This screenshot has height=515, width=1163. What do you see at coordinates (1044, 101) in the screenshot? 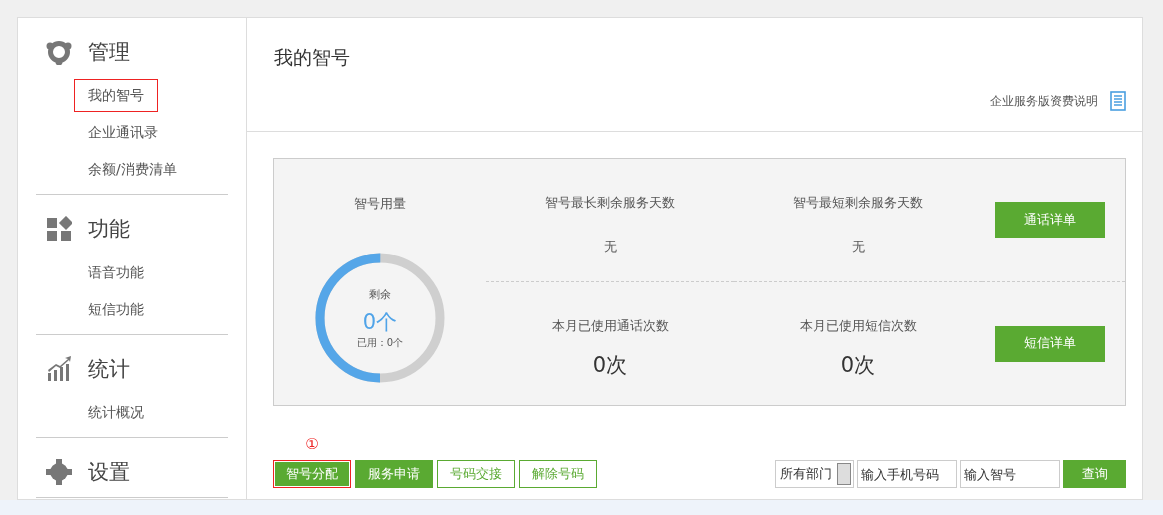
I see `pricing-link: 企业服务版资费说明` at bounding box center [1044, 101].